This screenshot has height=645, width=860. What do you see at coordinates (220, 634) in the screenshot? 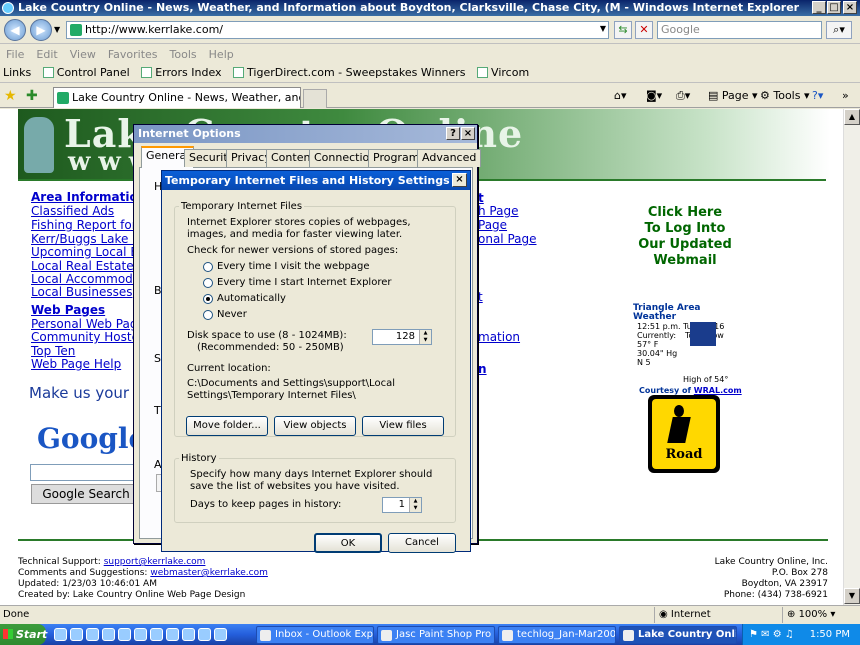
I see `quicklaunch-acrobat-icon` at bounding box center [220, 634].